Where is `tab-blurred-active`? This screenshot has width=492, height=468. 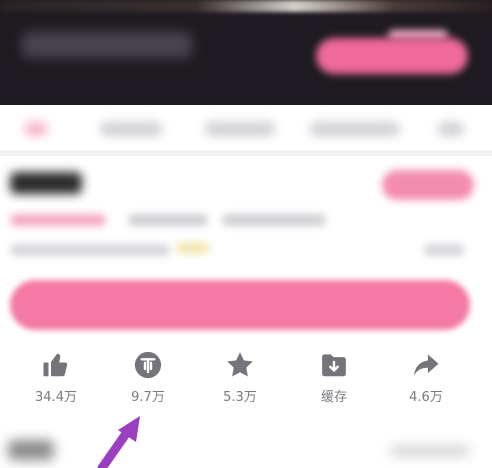
tab-blurred-active is located at coordinates (36, 129).